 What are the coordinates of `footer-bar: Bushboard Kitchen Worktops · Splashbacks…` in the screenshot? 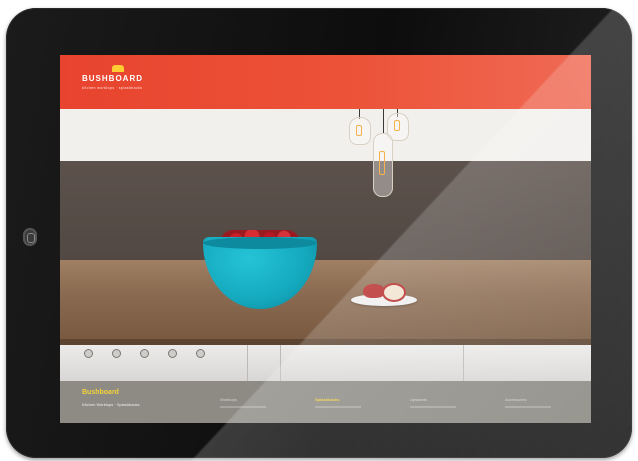 It's located at (325, 402).